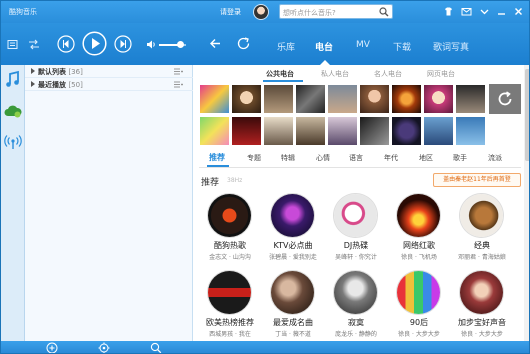  What do you see at coordinates (441, 74) in the screenshot?
I see `subtab-web-radio: 网页电台` at bounding box center [441, 74].